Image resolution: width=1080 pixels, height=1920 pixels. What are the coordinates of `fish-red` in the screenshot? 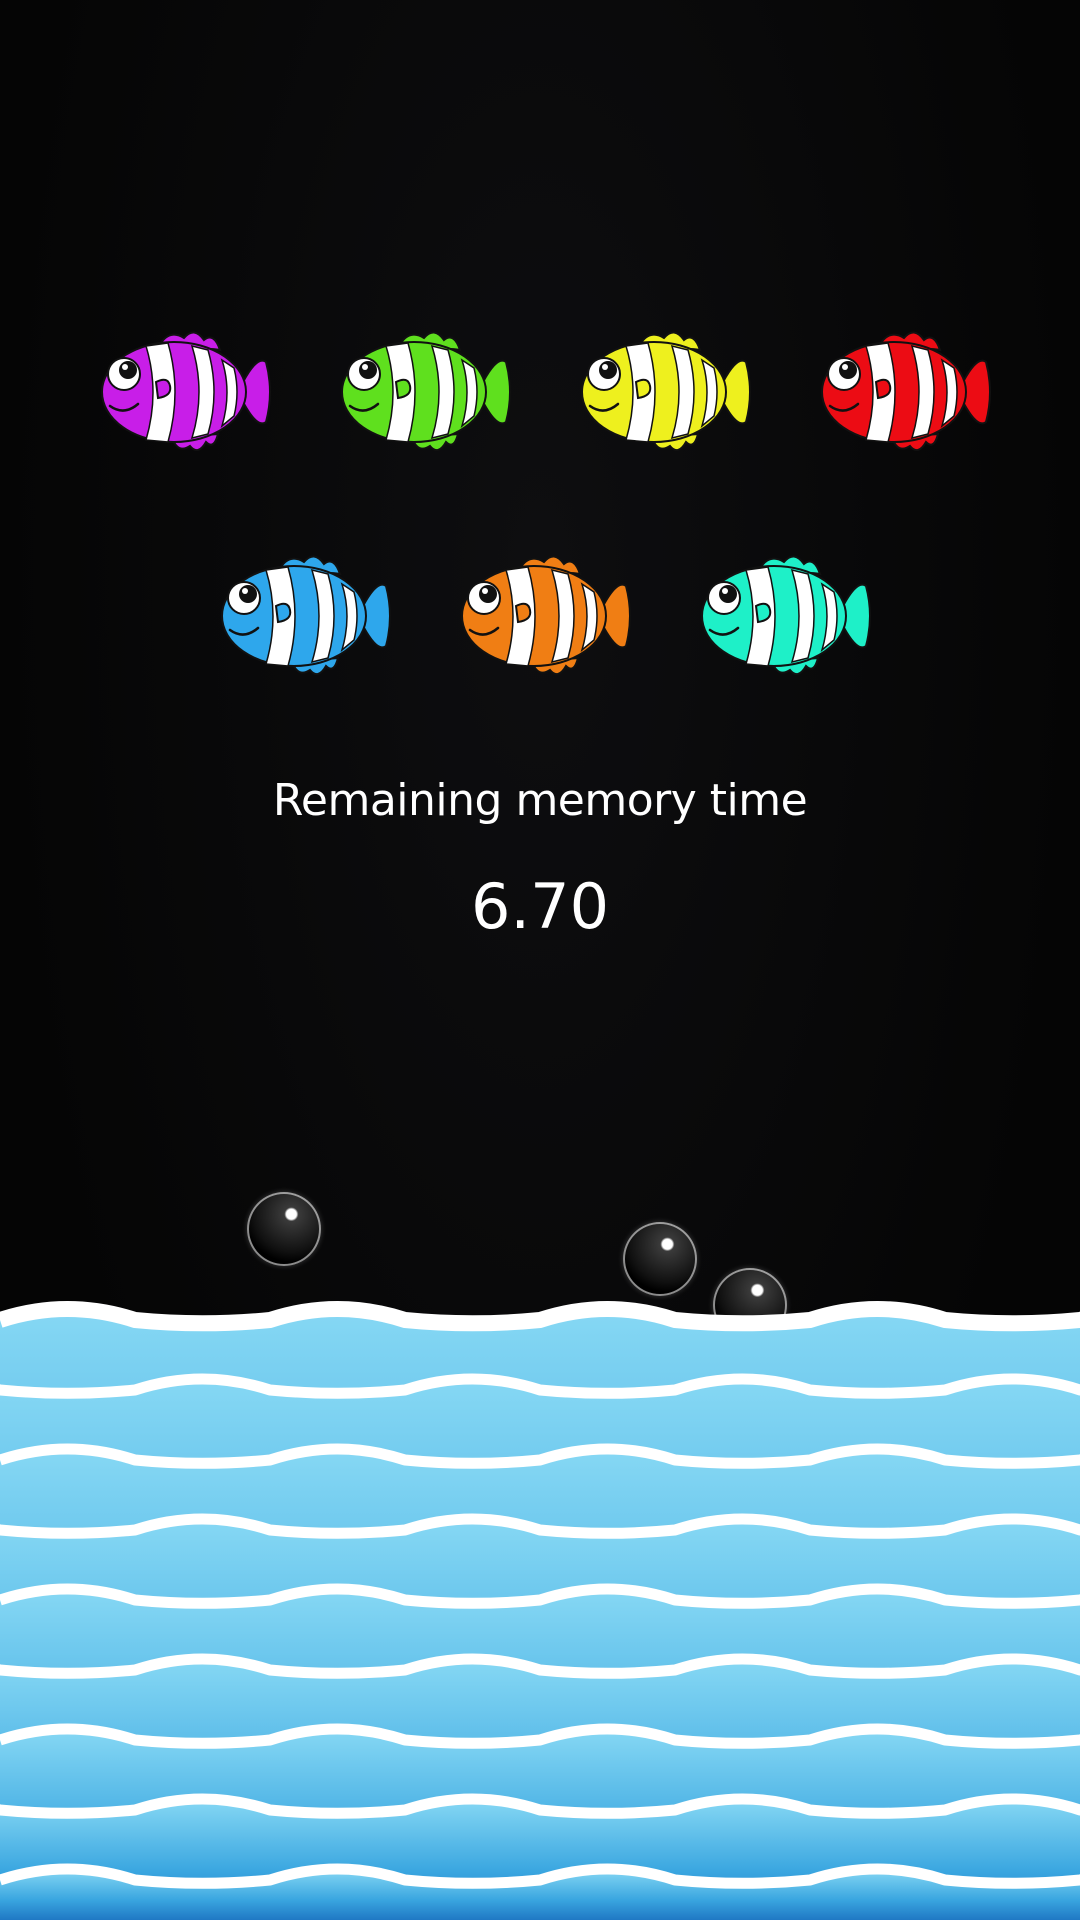 It's located at (900, 392).